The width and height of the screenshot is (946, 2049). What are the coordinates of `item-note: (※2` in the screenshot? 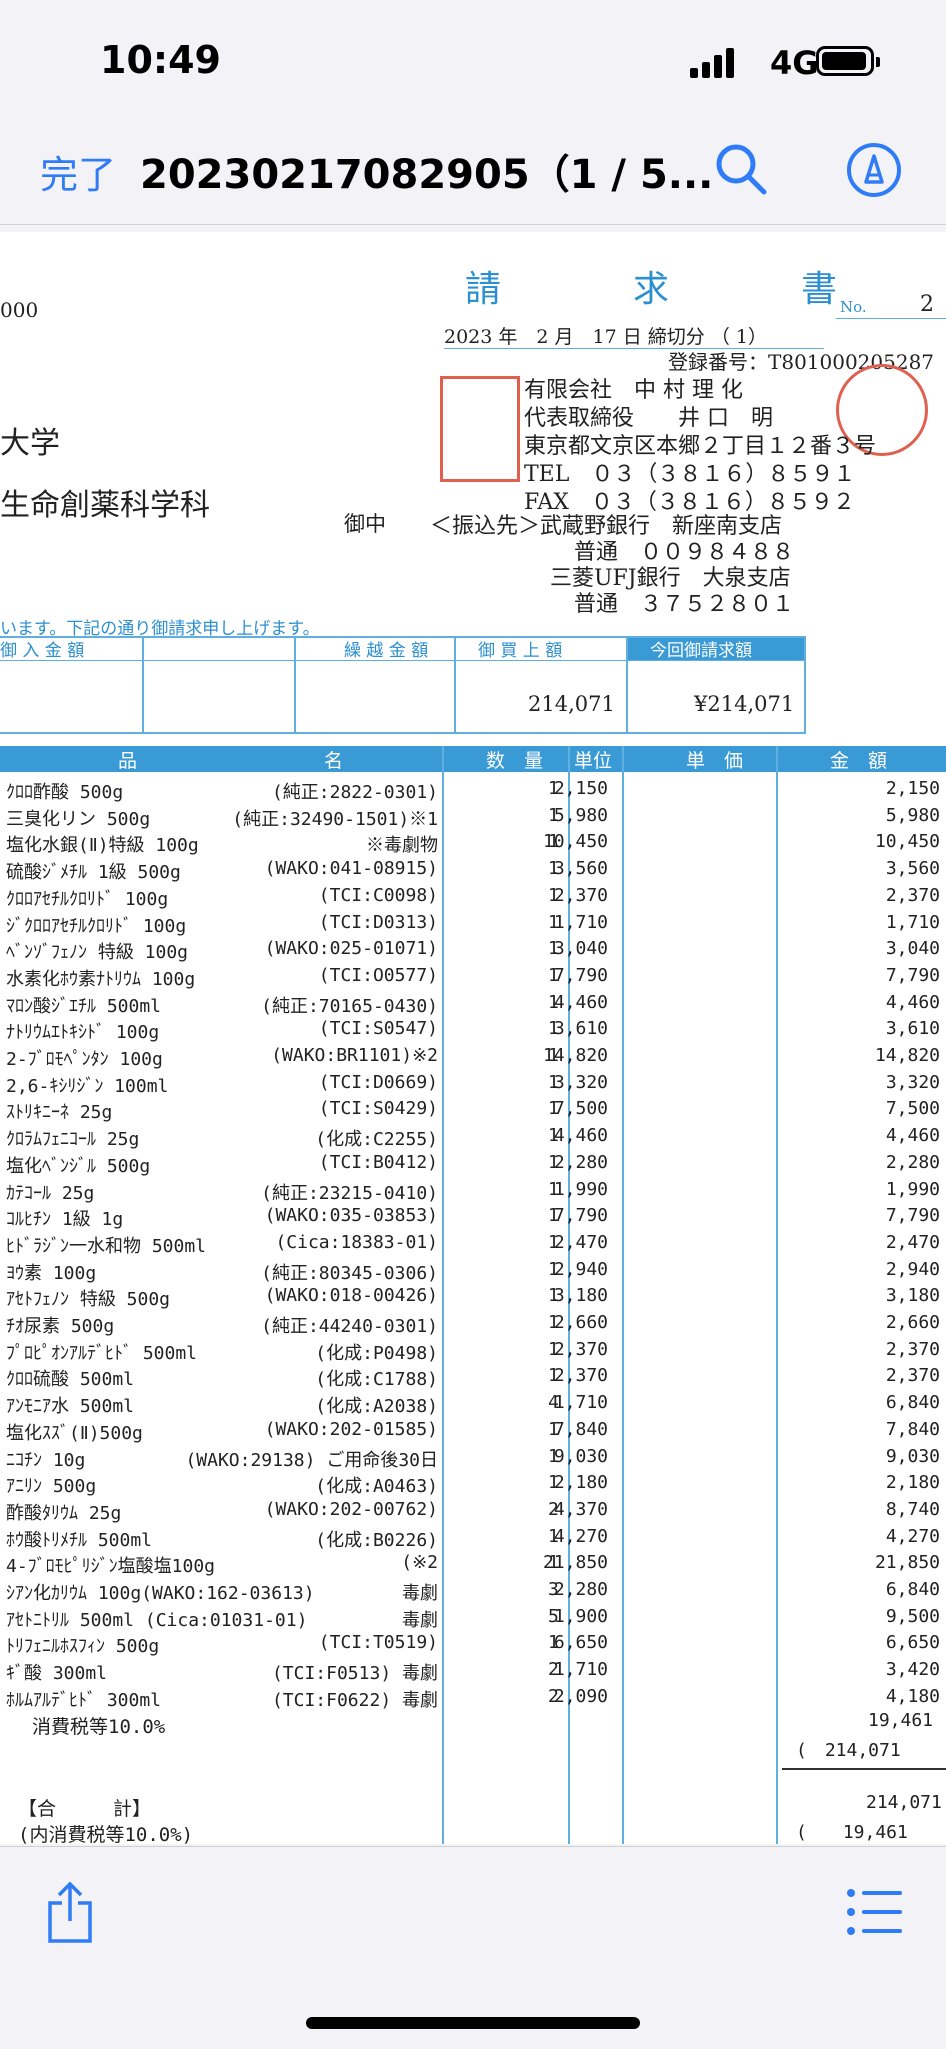 It's located at (419, 1563).